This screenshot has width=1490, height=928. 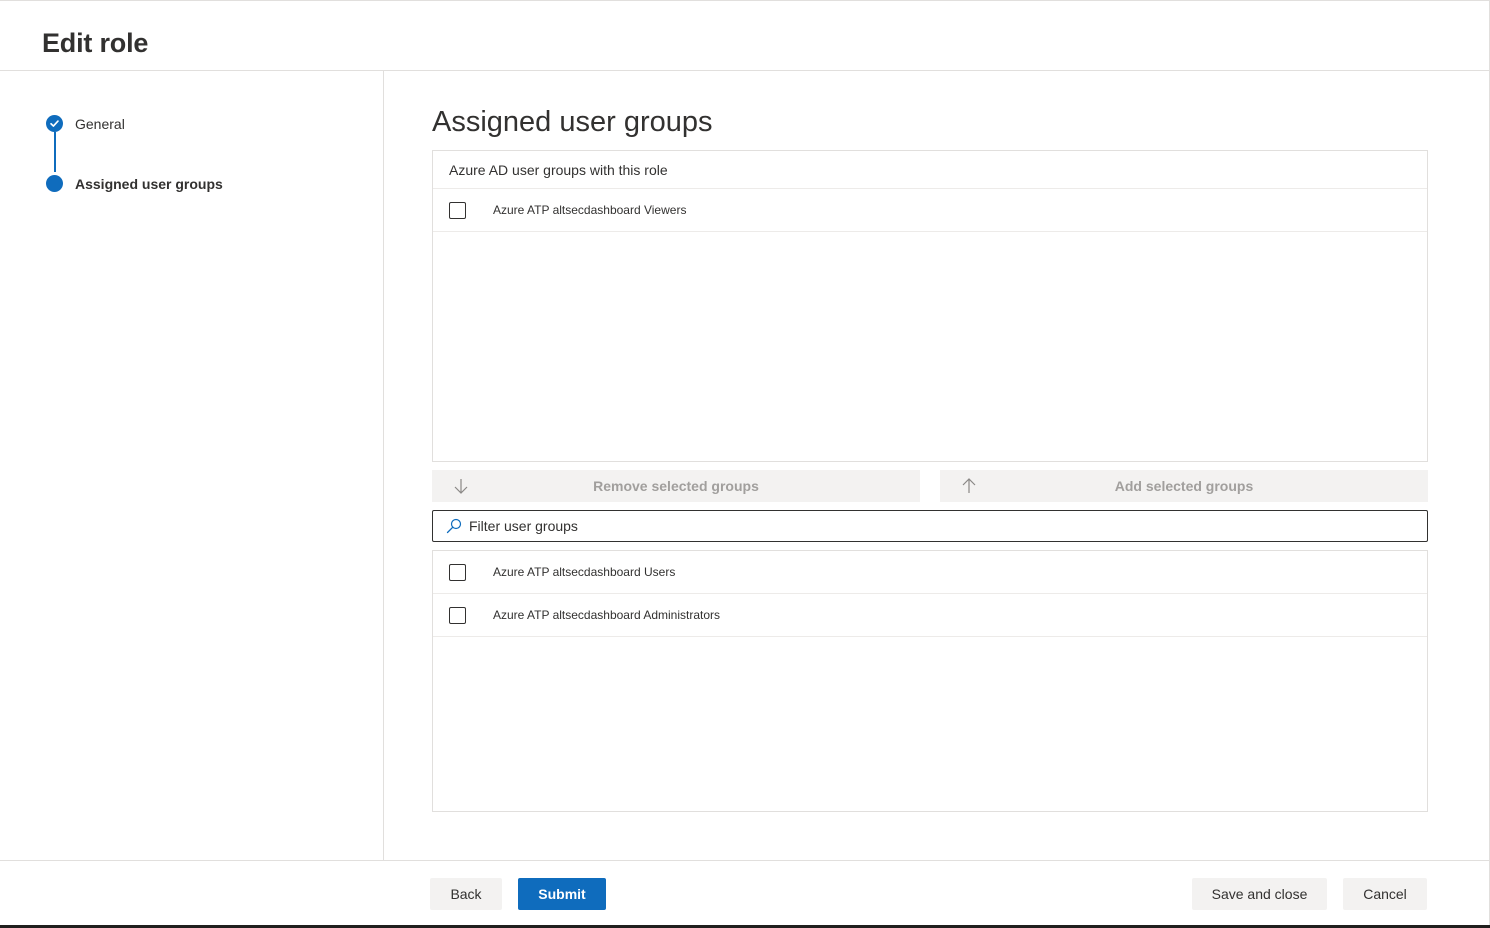 What do you see at coordinates (930, 615) in the screenshot?
I see `list-item: Azure ATP altsecdashboard Administrators` at bounding box center [930, 615].